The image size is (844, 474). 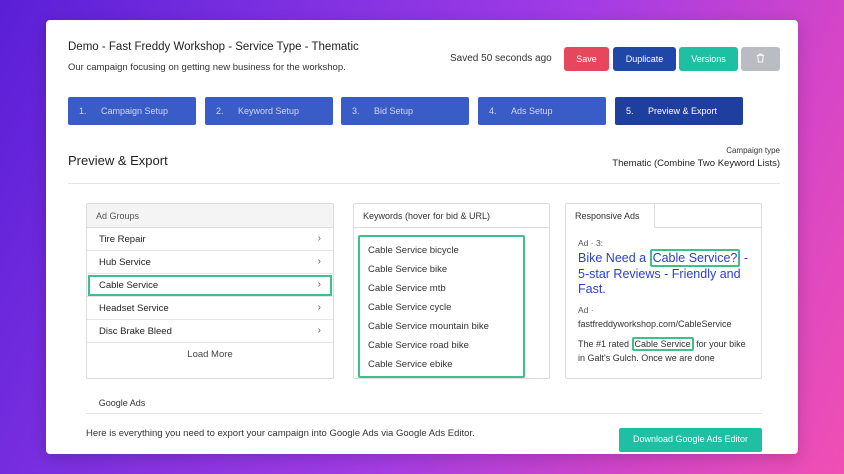 I want to click on step-label: Keyword Setup, so click(x=269, y=111).